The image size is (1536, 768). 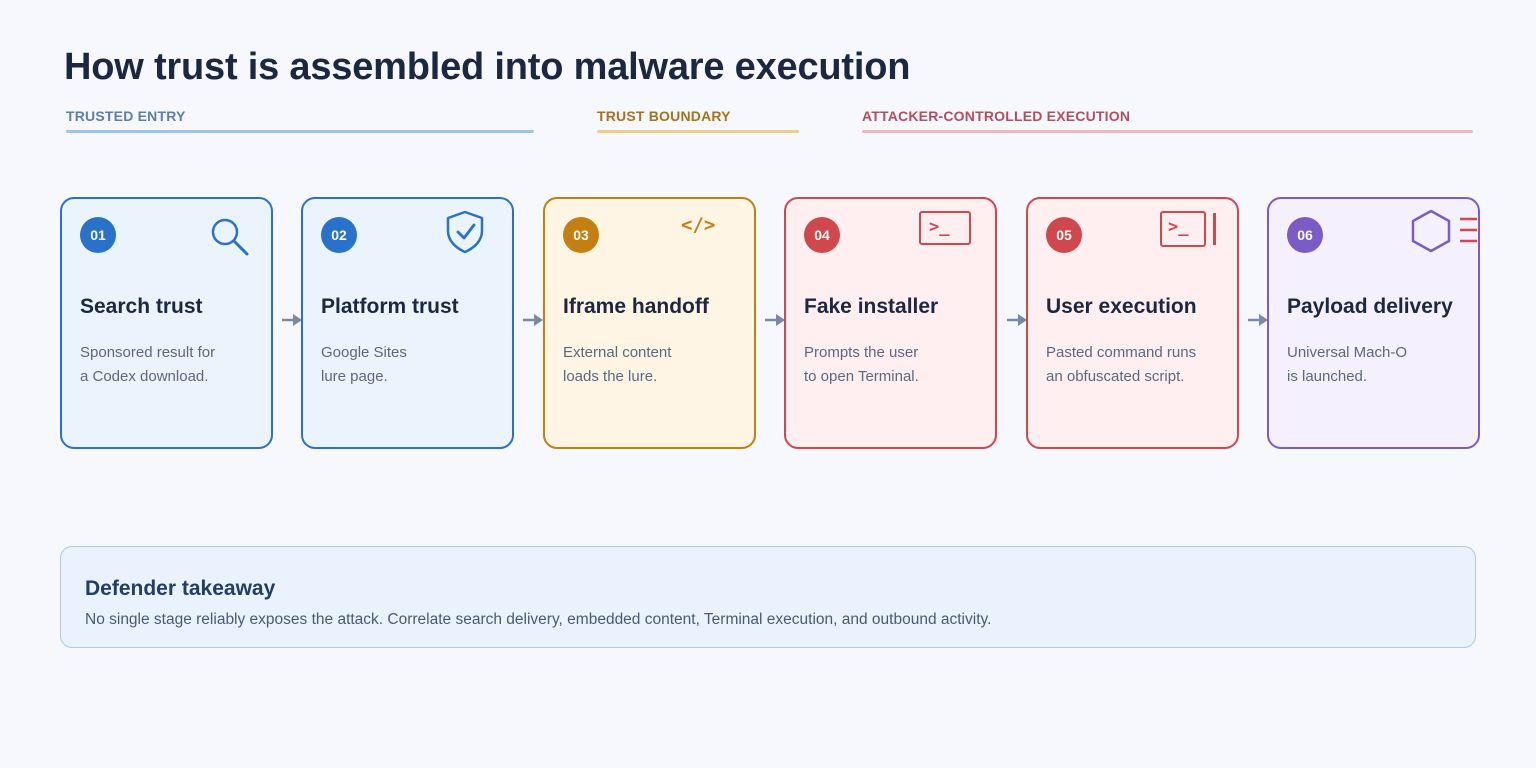 What do you see at coordinates (144, 376) in the screenshot?
I see `stage-description-line: a Codex download.` at bounding box center [144, 376].